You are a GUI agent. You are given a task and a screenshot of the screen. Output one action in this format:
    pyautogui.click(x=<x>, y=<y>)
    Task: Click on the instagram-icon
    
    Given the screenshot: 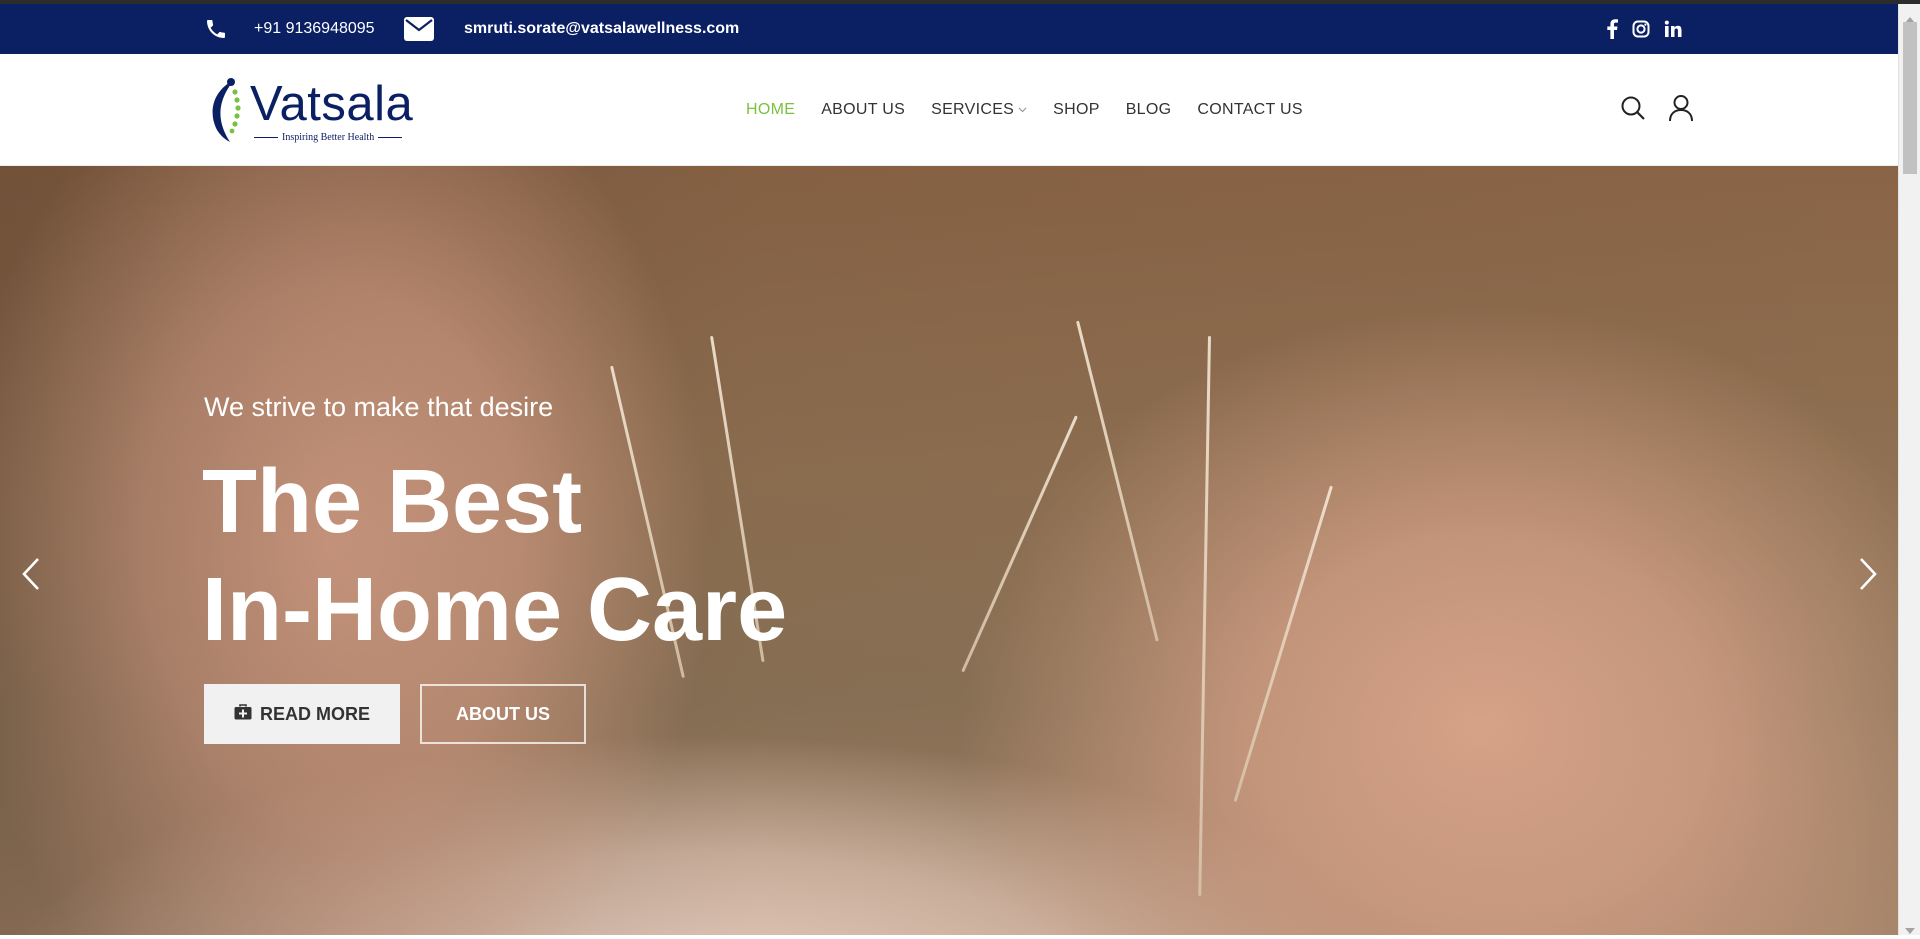 What is the action you would take?
    pyautogui.click(x=1641, y=29)
    